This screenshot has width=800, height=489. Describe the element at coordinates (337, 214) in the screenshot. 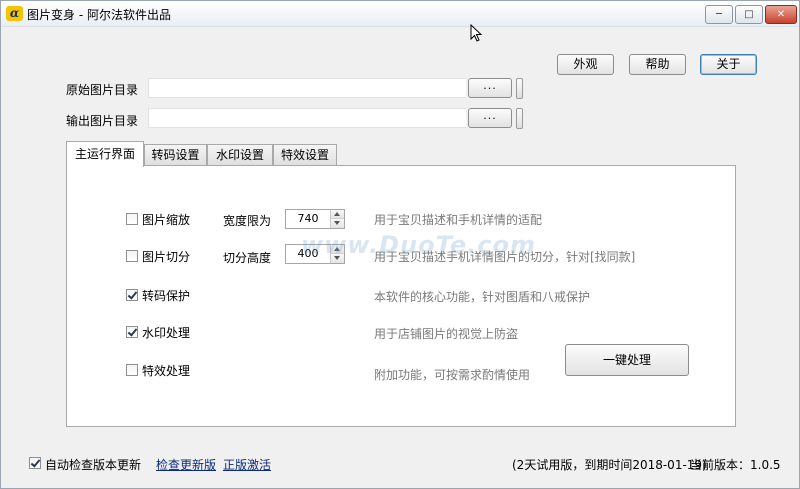

I see `spin-up-icon` at that location.